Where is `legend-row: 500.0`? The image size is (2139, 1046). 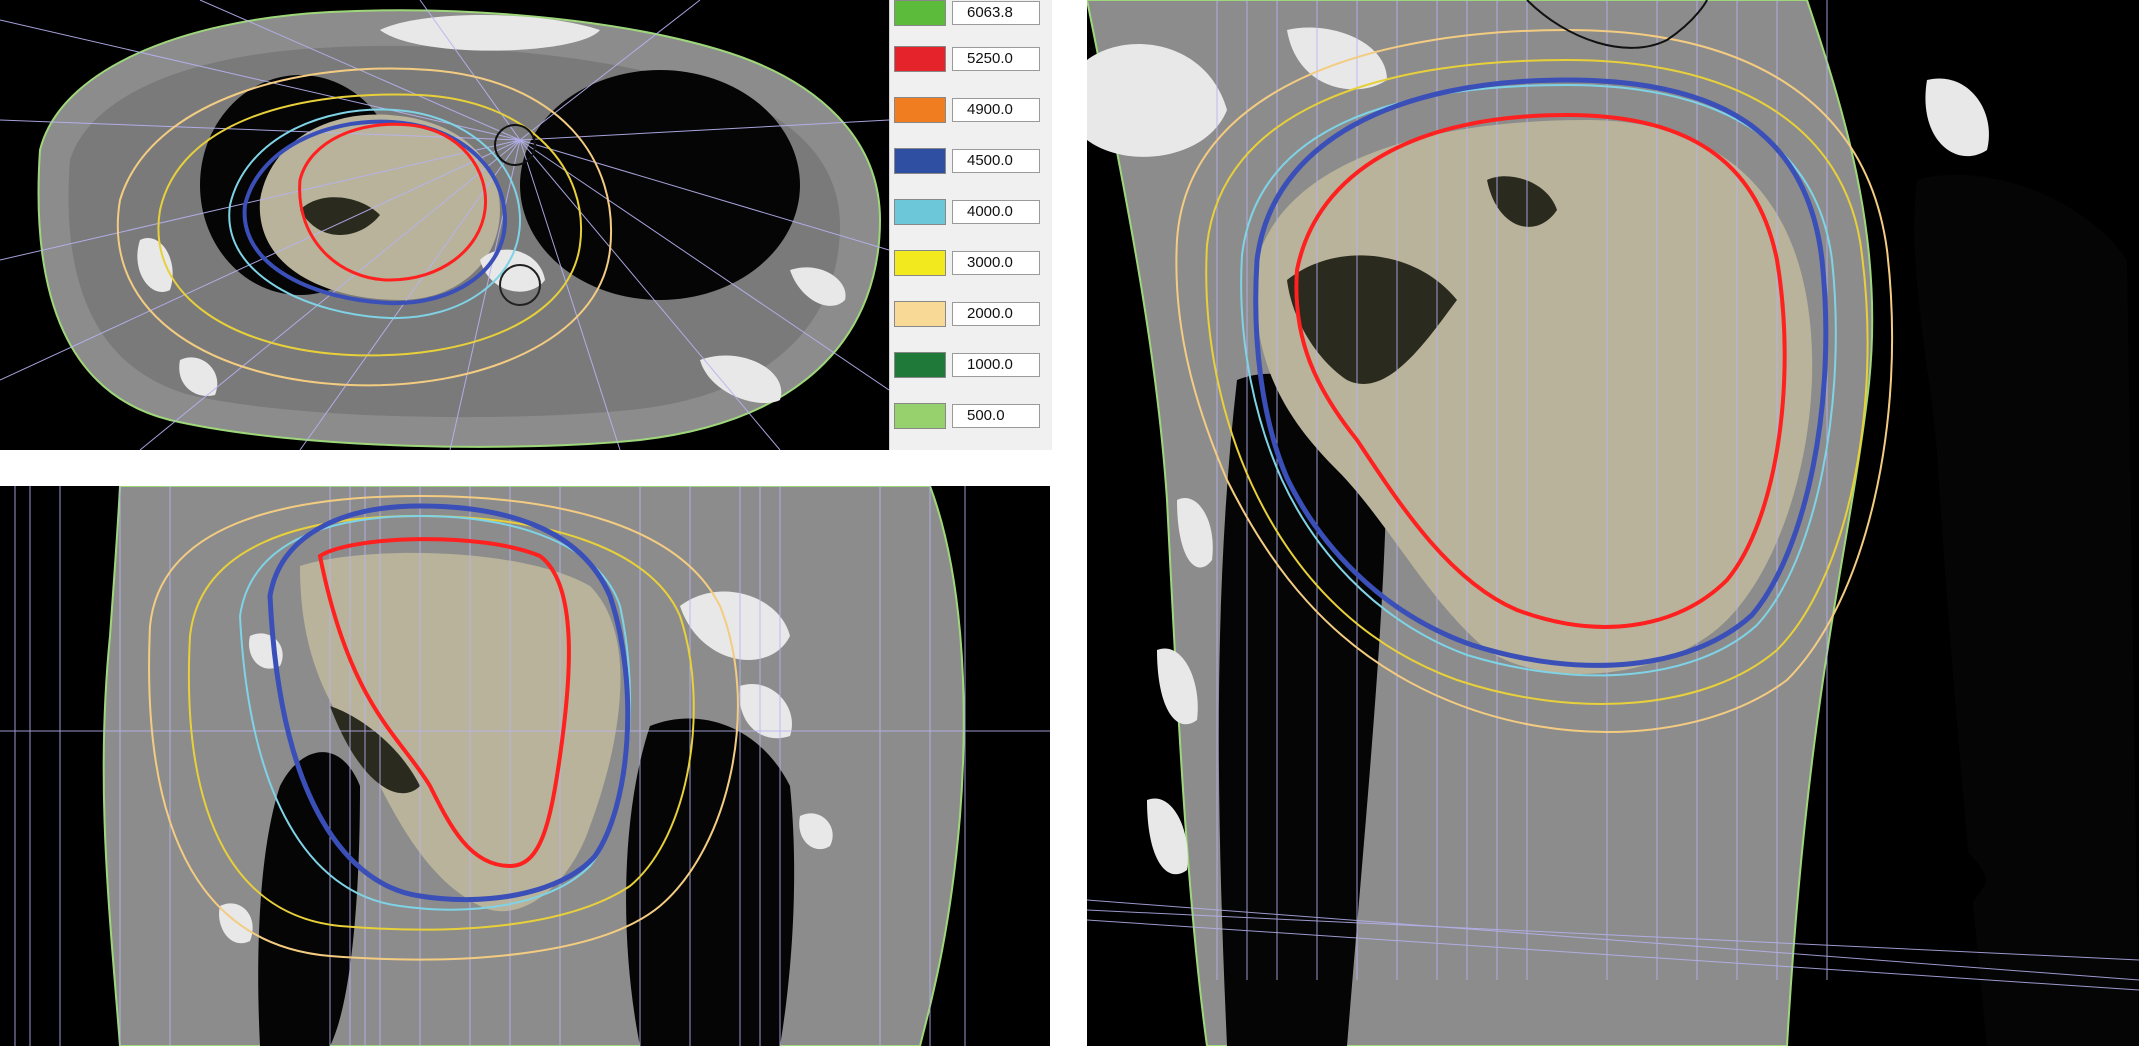 legend-row: 500.0 is located at coordinates (969, 416).